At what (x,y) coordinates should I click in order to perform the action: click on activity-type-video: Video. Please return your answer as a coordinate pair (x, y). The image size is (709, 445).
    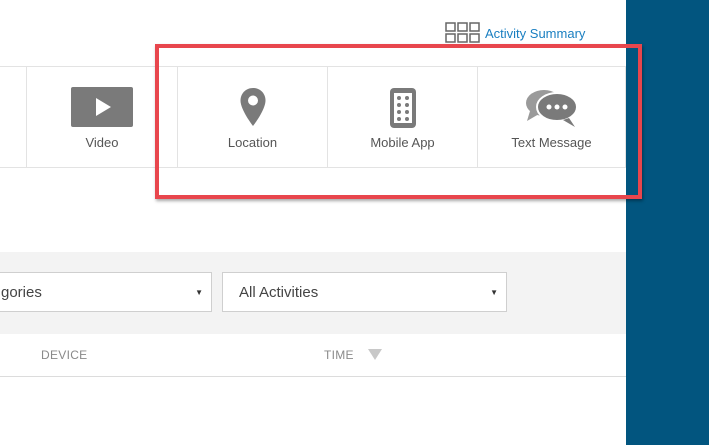
    Looking at the image, I should click on (101, 117).